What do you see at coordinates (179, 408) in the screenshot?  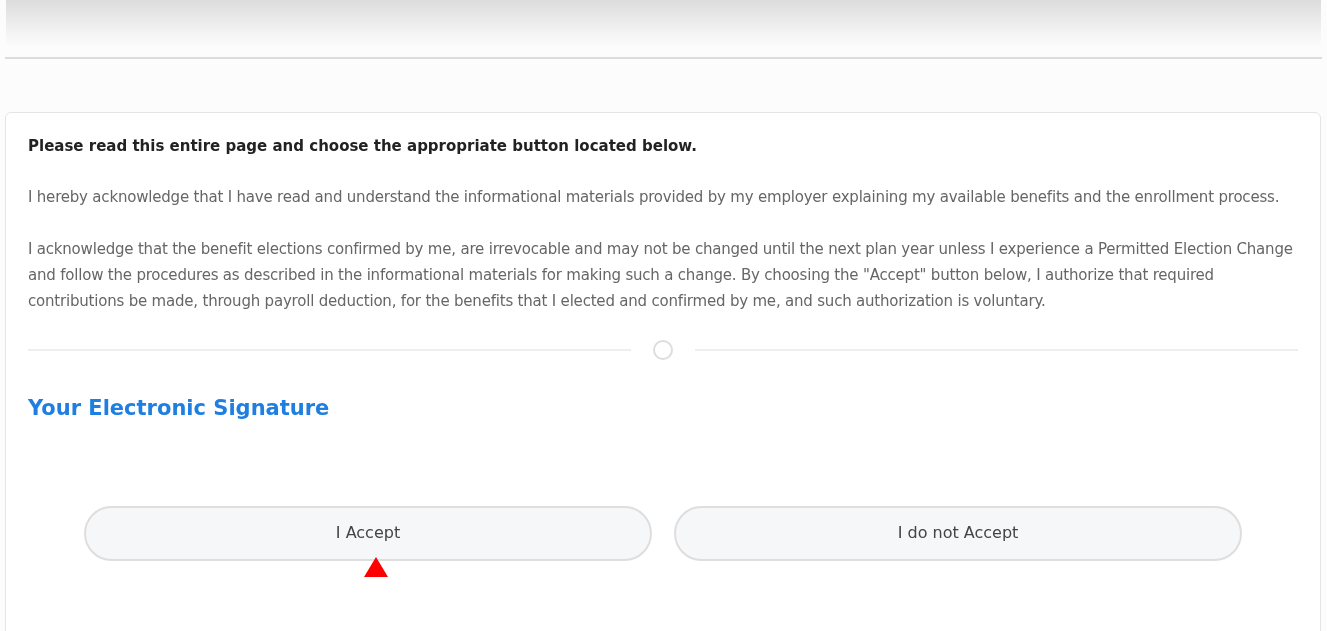 I see `section-title: Your Electronic Signature` at bounding box center [179, 408].